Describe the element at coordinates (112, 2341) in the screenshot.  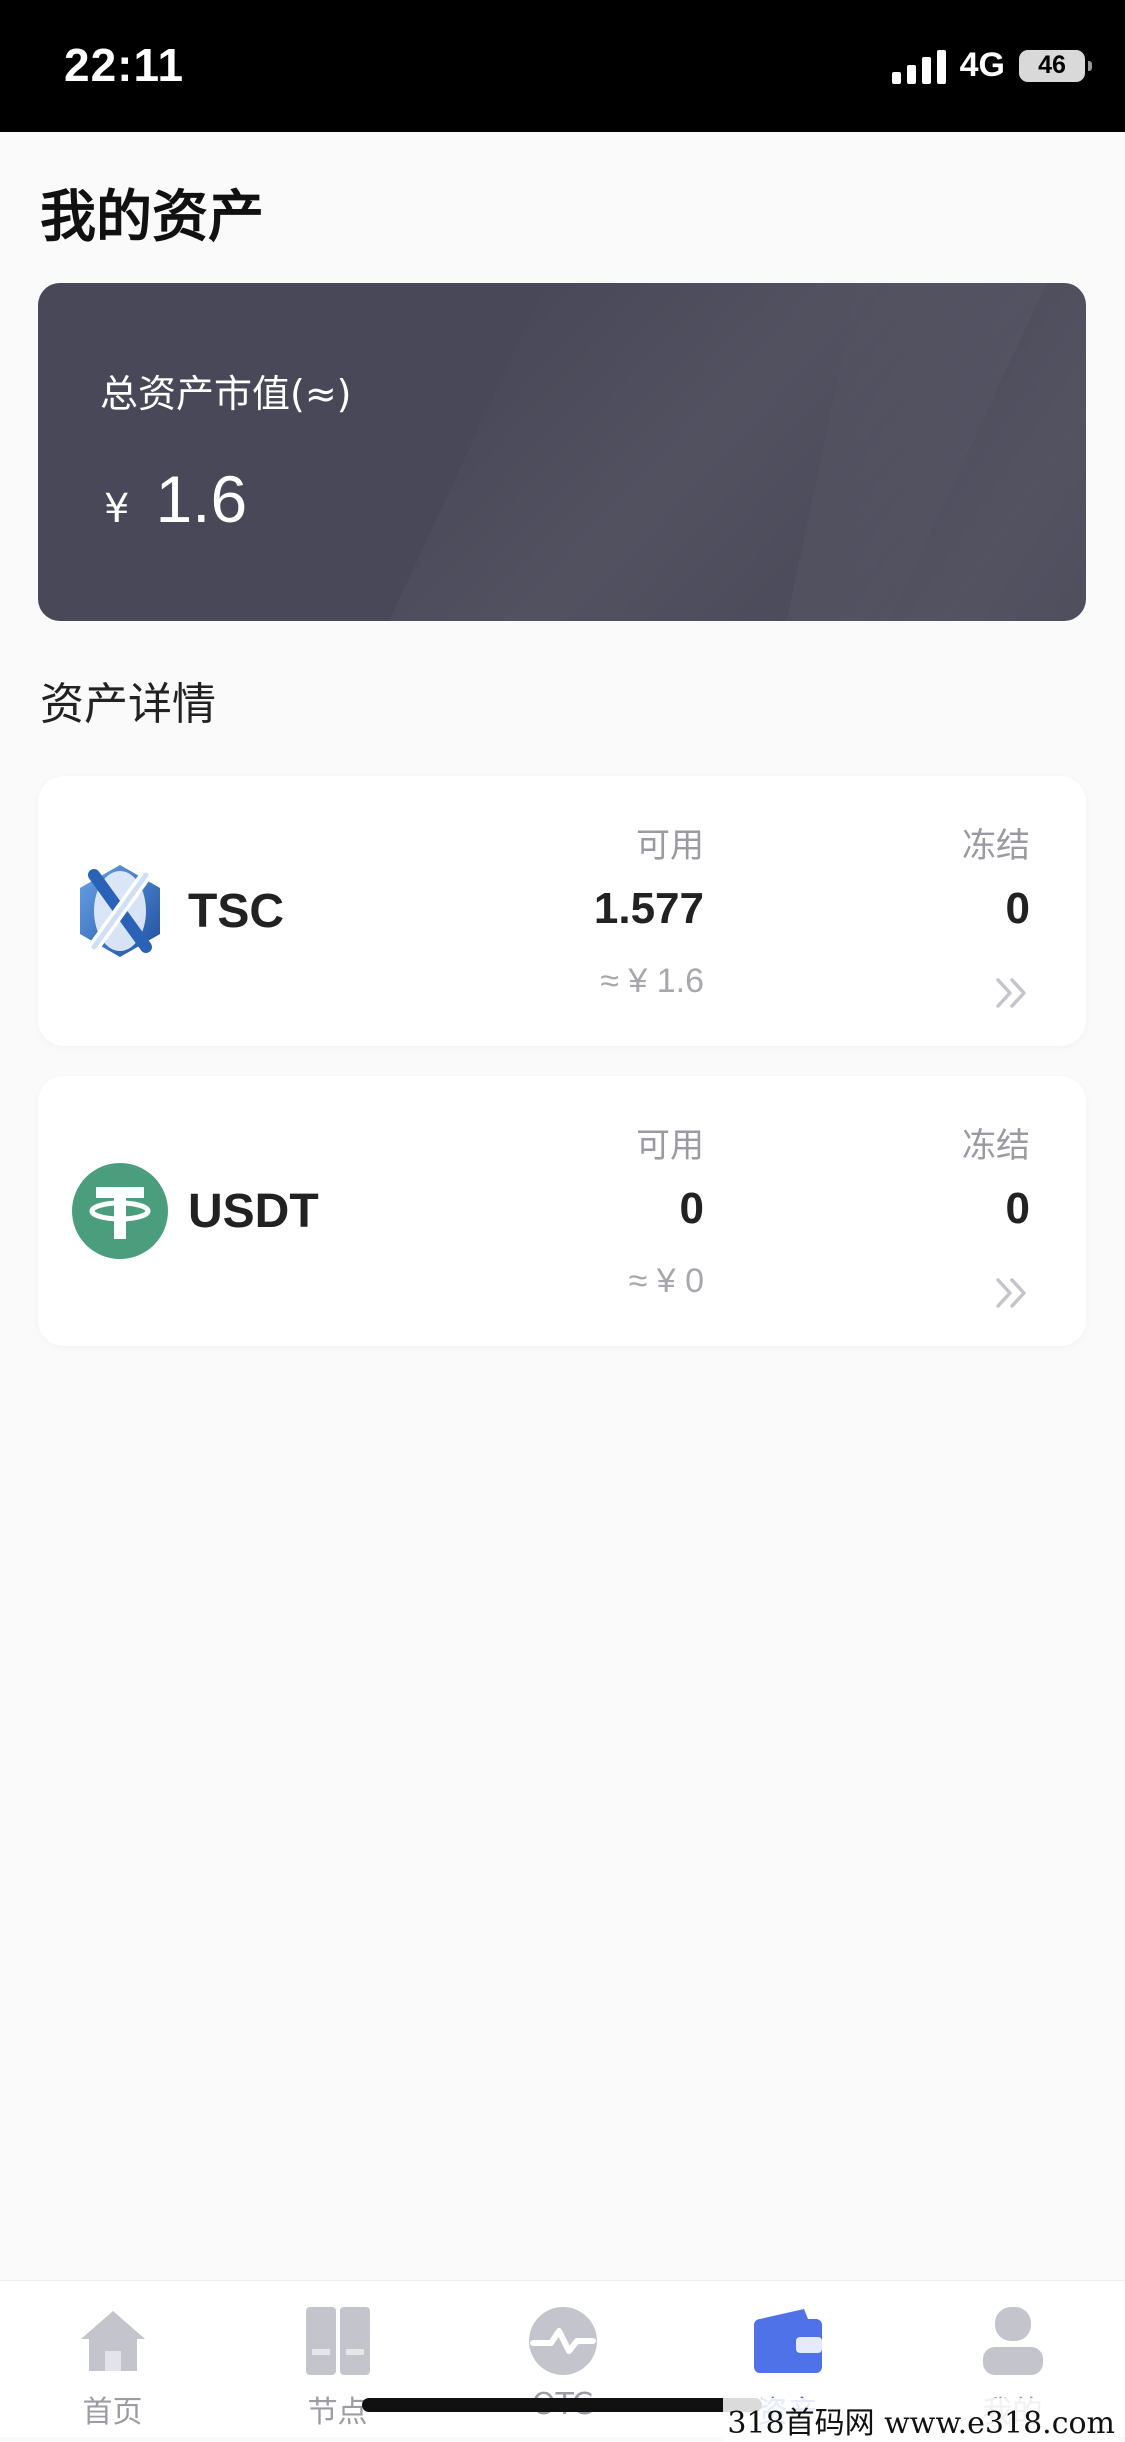
I see `home-icon` at that location.